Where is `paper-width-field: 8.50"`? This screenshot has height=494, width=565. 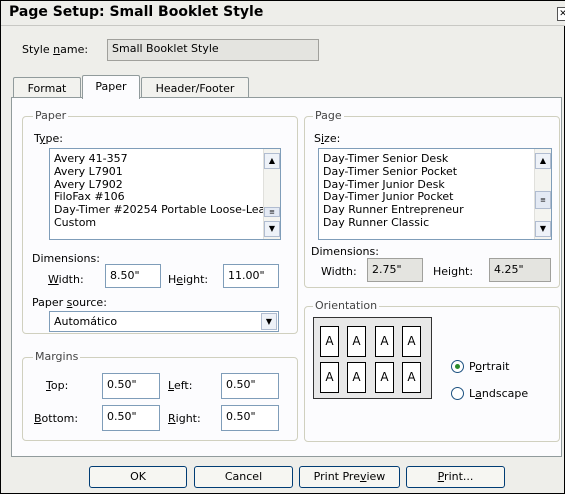
paper-width-field: 8.50" is located at coordinates (133, 276).